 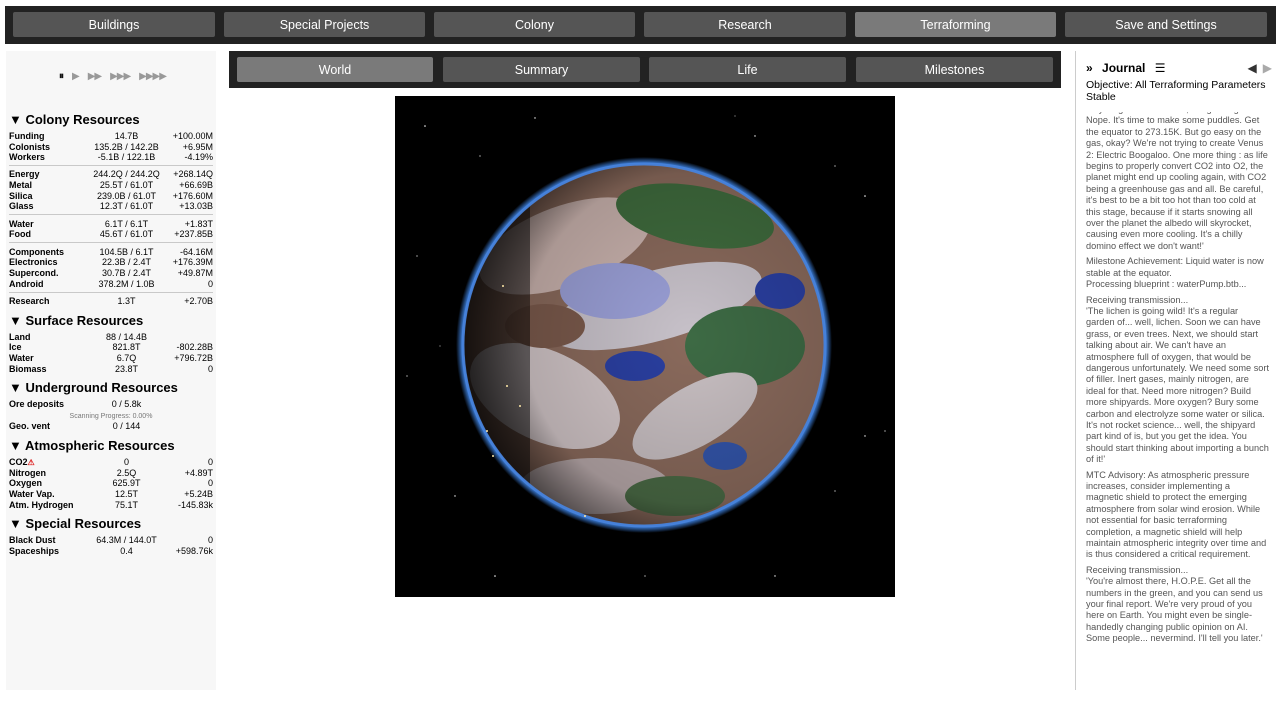 I want to click on resource-rate: +2.70B, so click(x=198, y=301).